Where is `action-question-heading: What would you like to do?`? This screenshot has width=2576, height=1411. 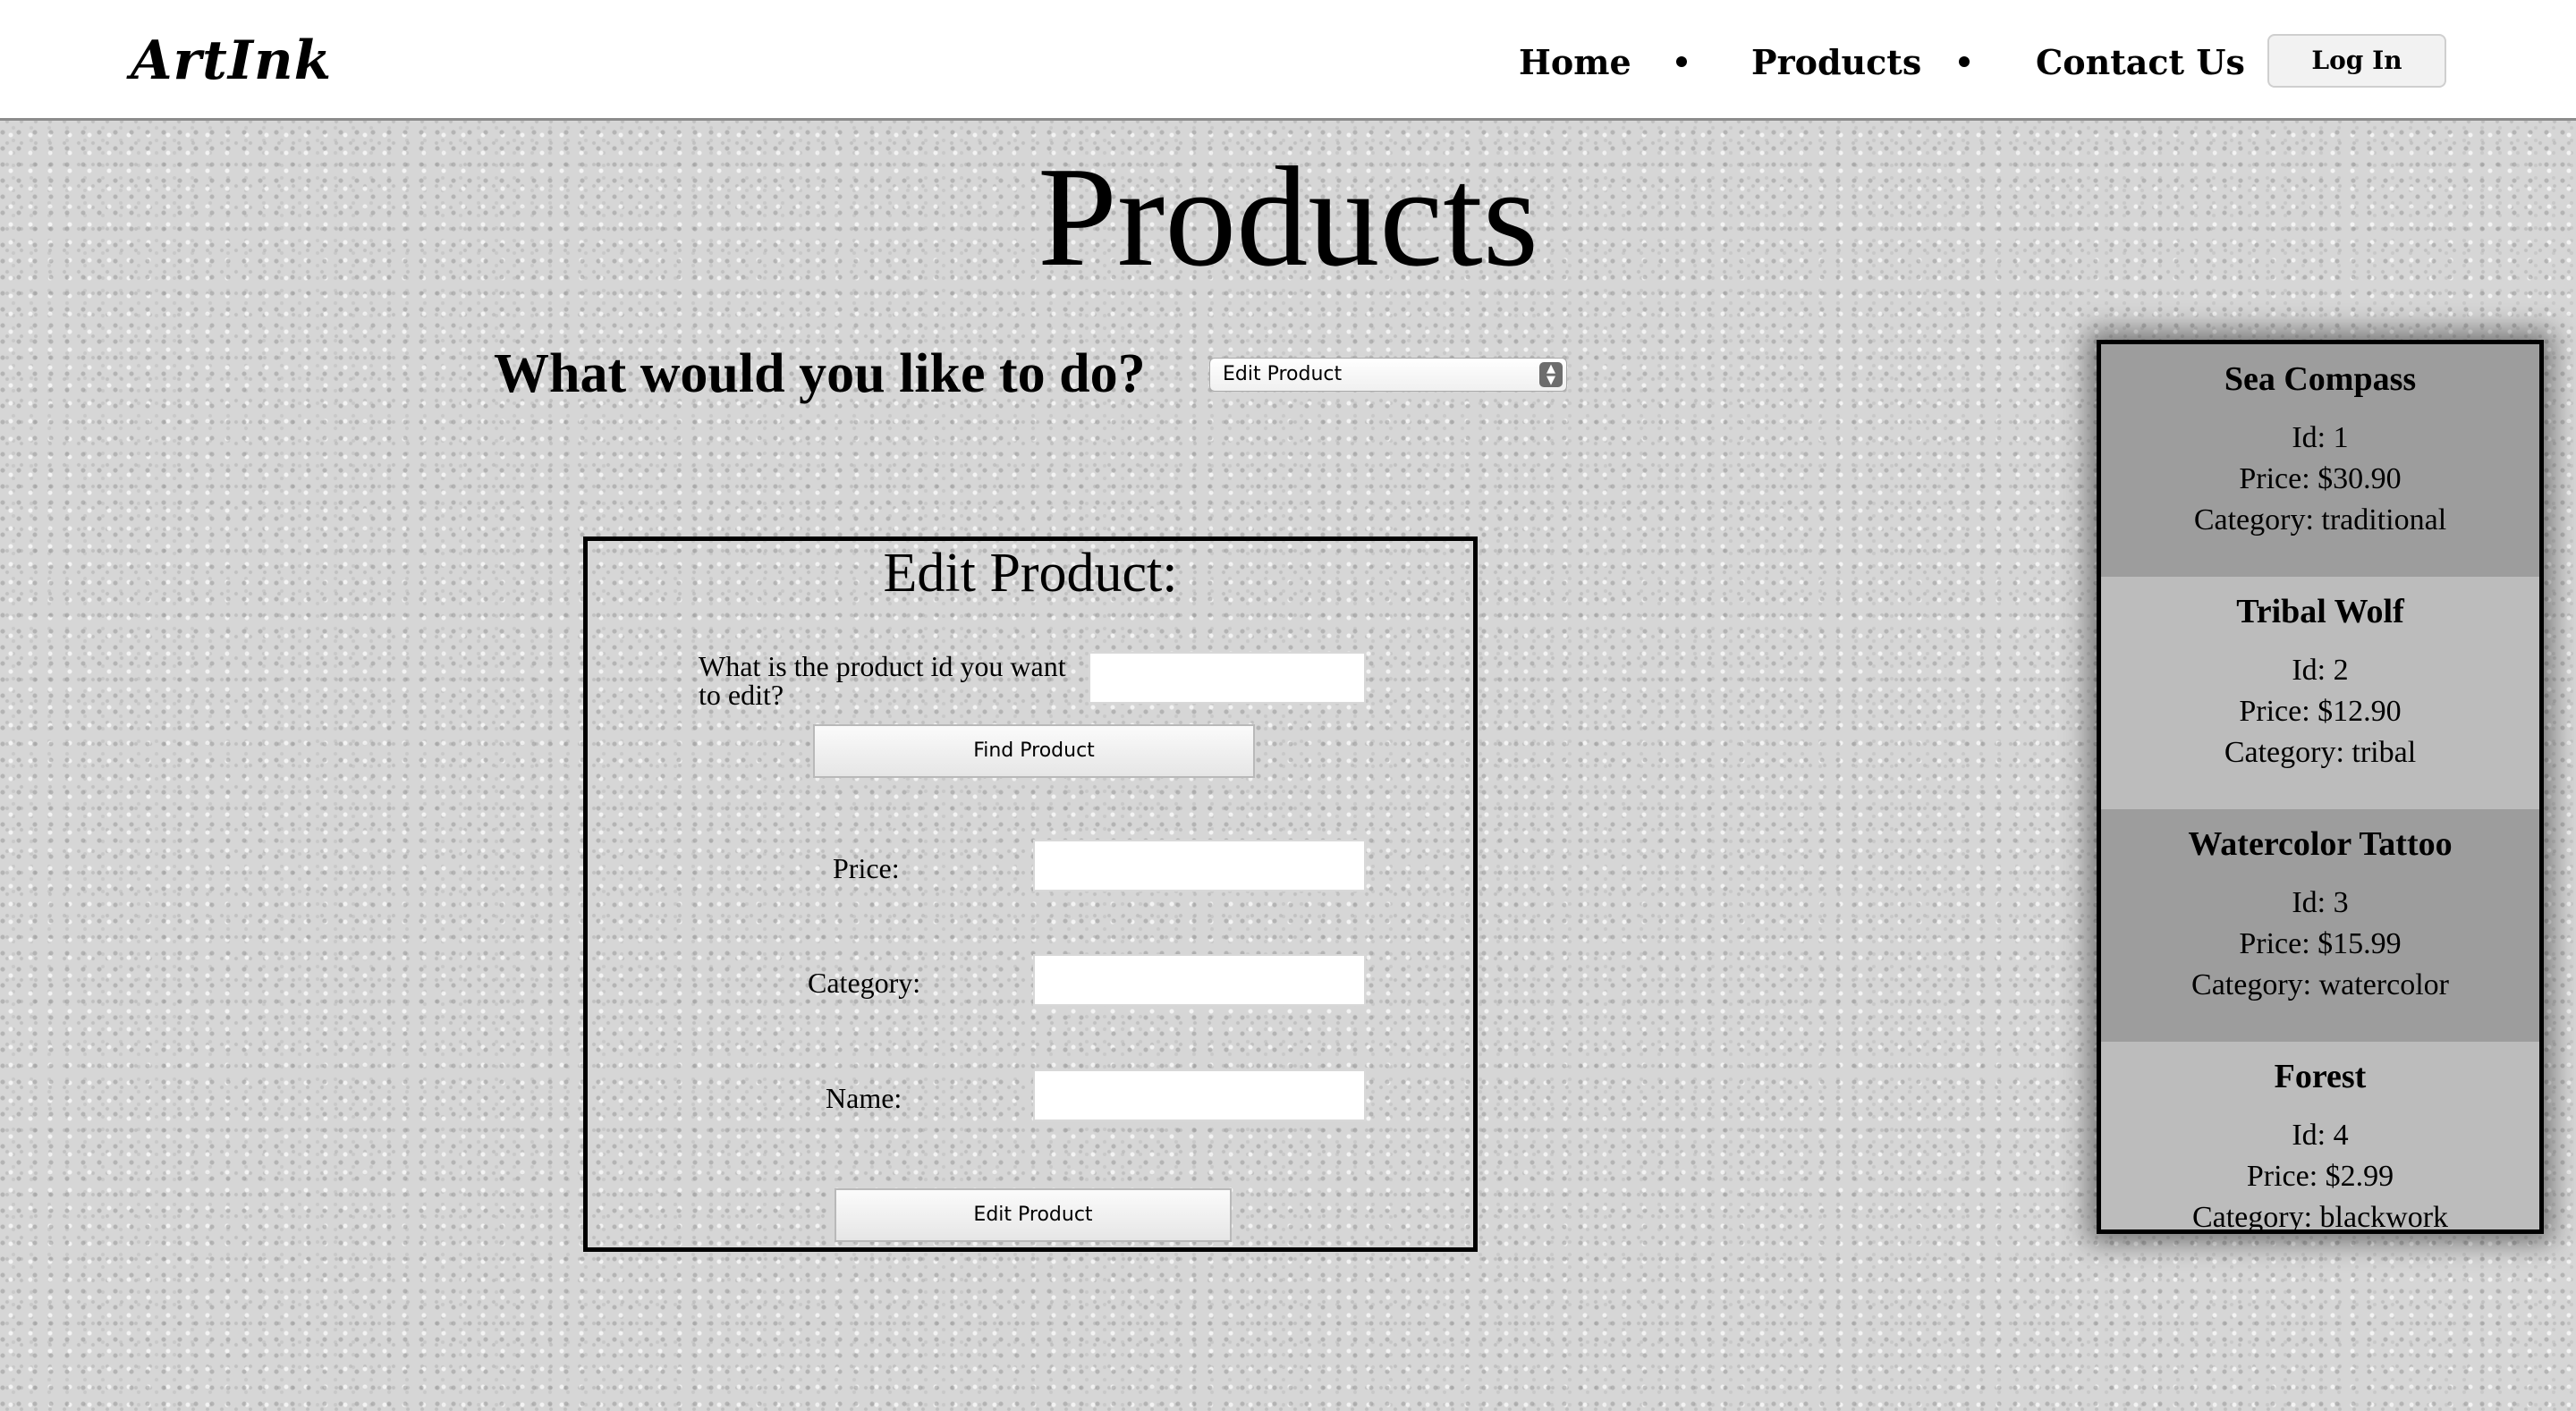 action-question-heading: What would you like to do? is located at coordinates (820, 374).